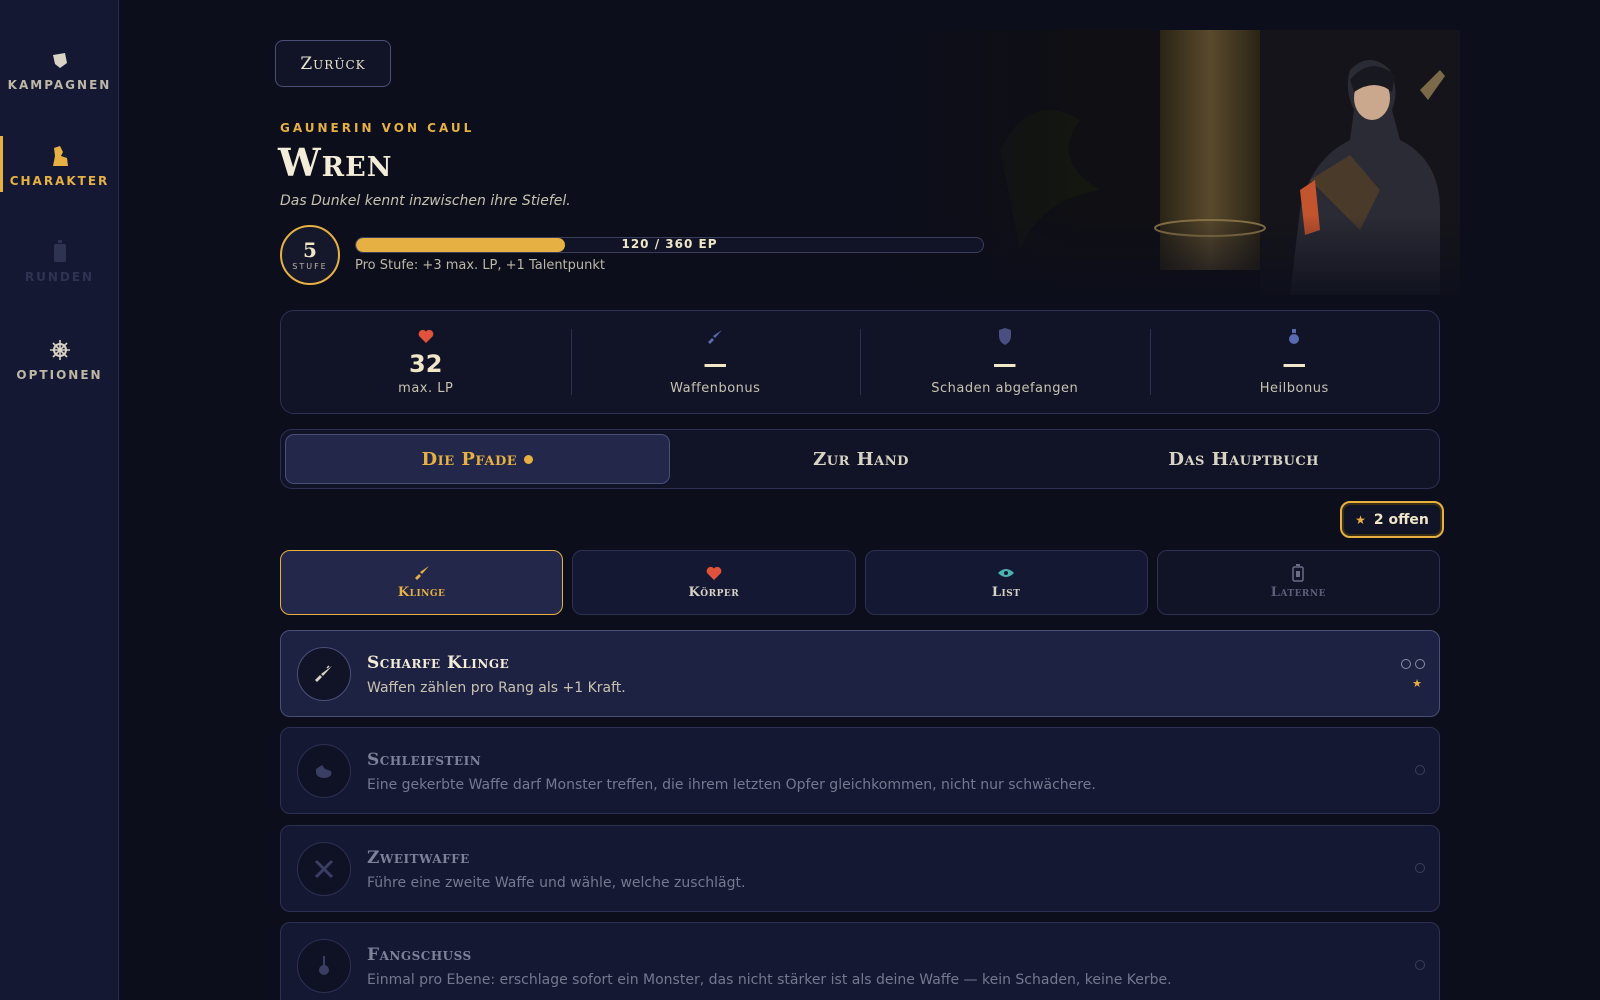 Image resolution: width=1600 pixels, height=1000 pixels. What do you see at coordinates (310, 249) in the screenshot?
I see `level-number: 5` at bounding box center [310, 249].